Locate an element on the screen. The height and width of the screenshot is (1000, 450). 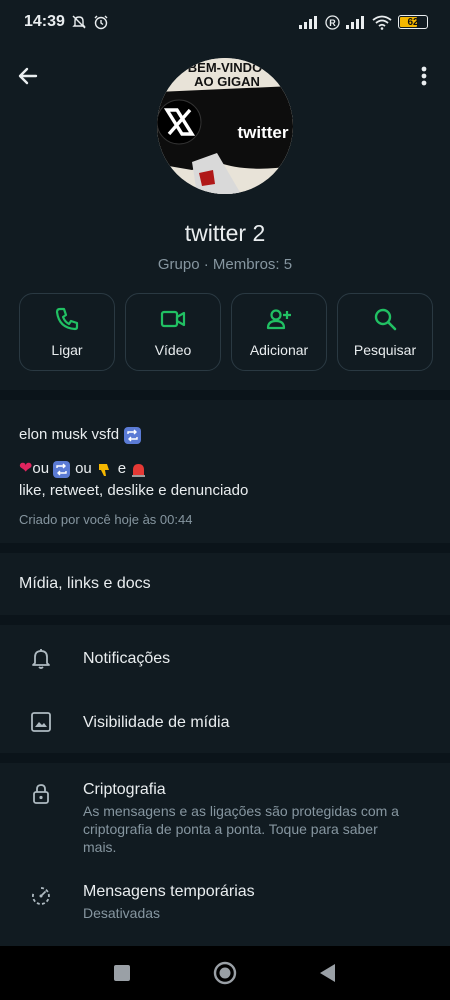
home-circle-icon is located at coordinates (225, 973).